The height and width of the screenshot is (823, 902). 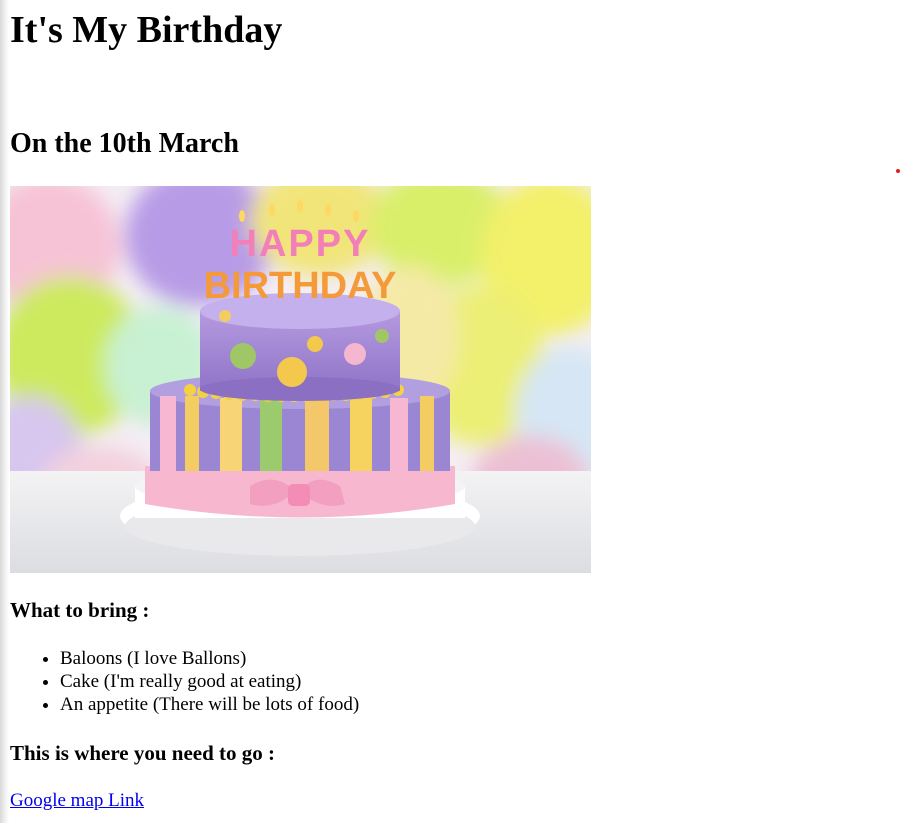 I want to click on list-item: Cake (I'm really good at eating), so click(x=209, y=681).